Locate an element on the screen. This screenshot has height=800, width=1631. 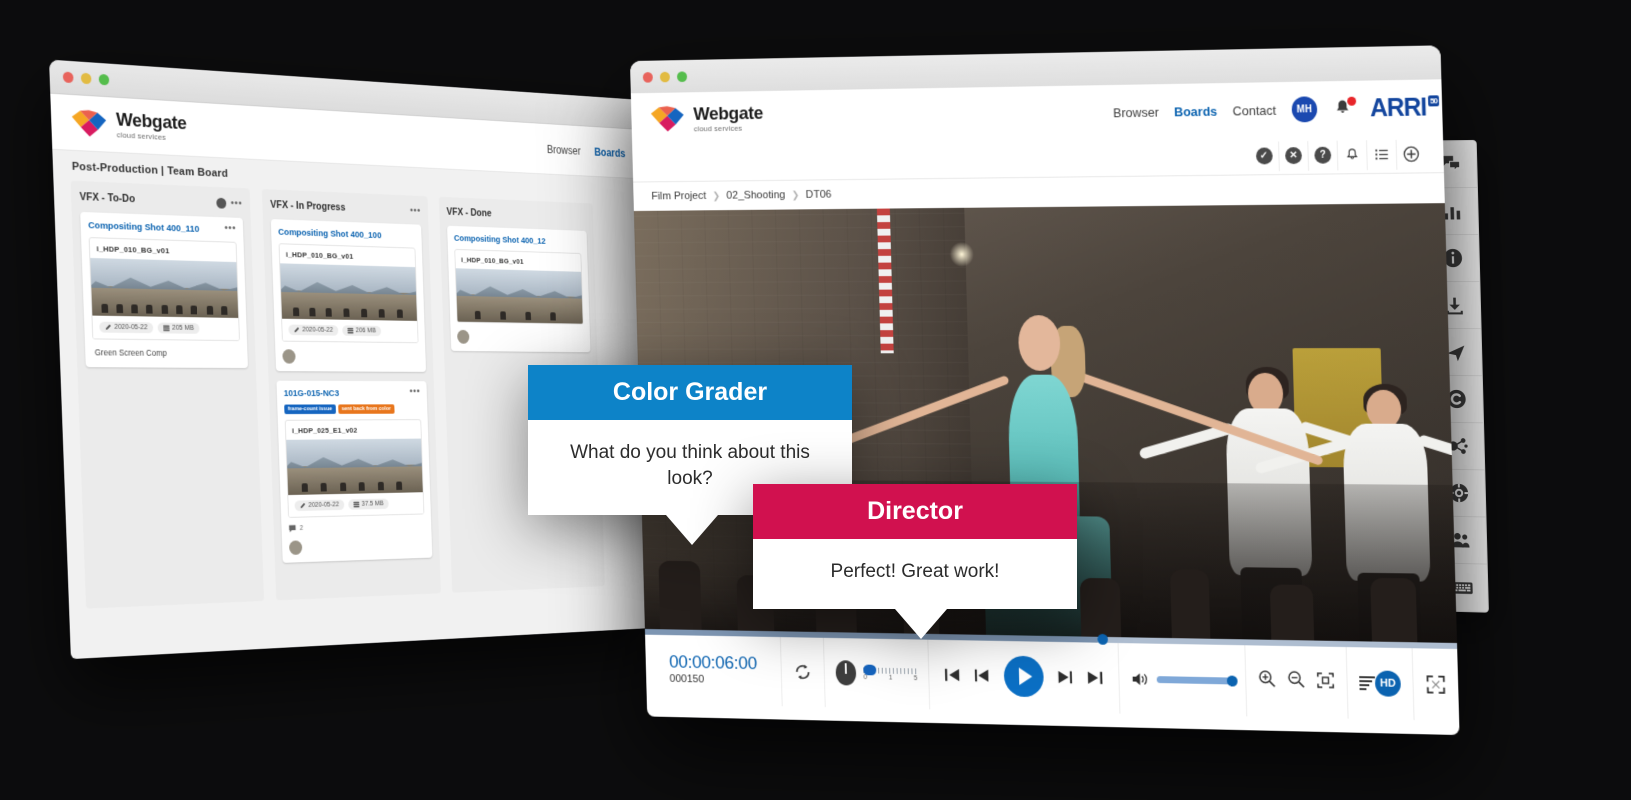
main-nav: Browser Boards Contact MH ARRI 50 is located at coordinates (1276, 110).